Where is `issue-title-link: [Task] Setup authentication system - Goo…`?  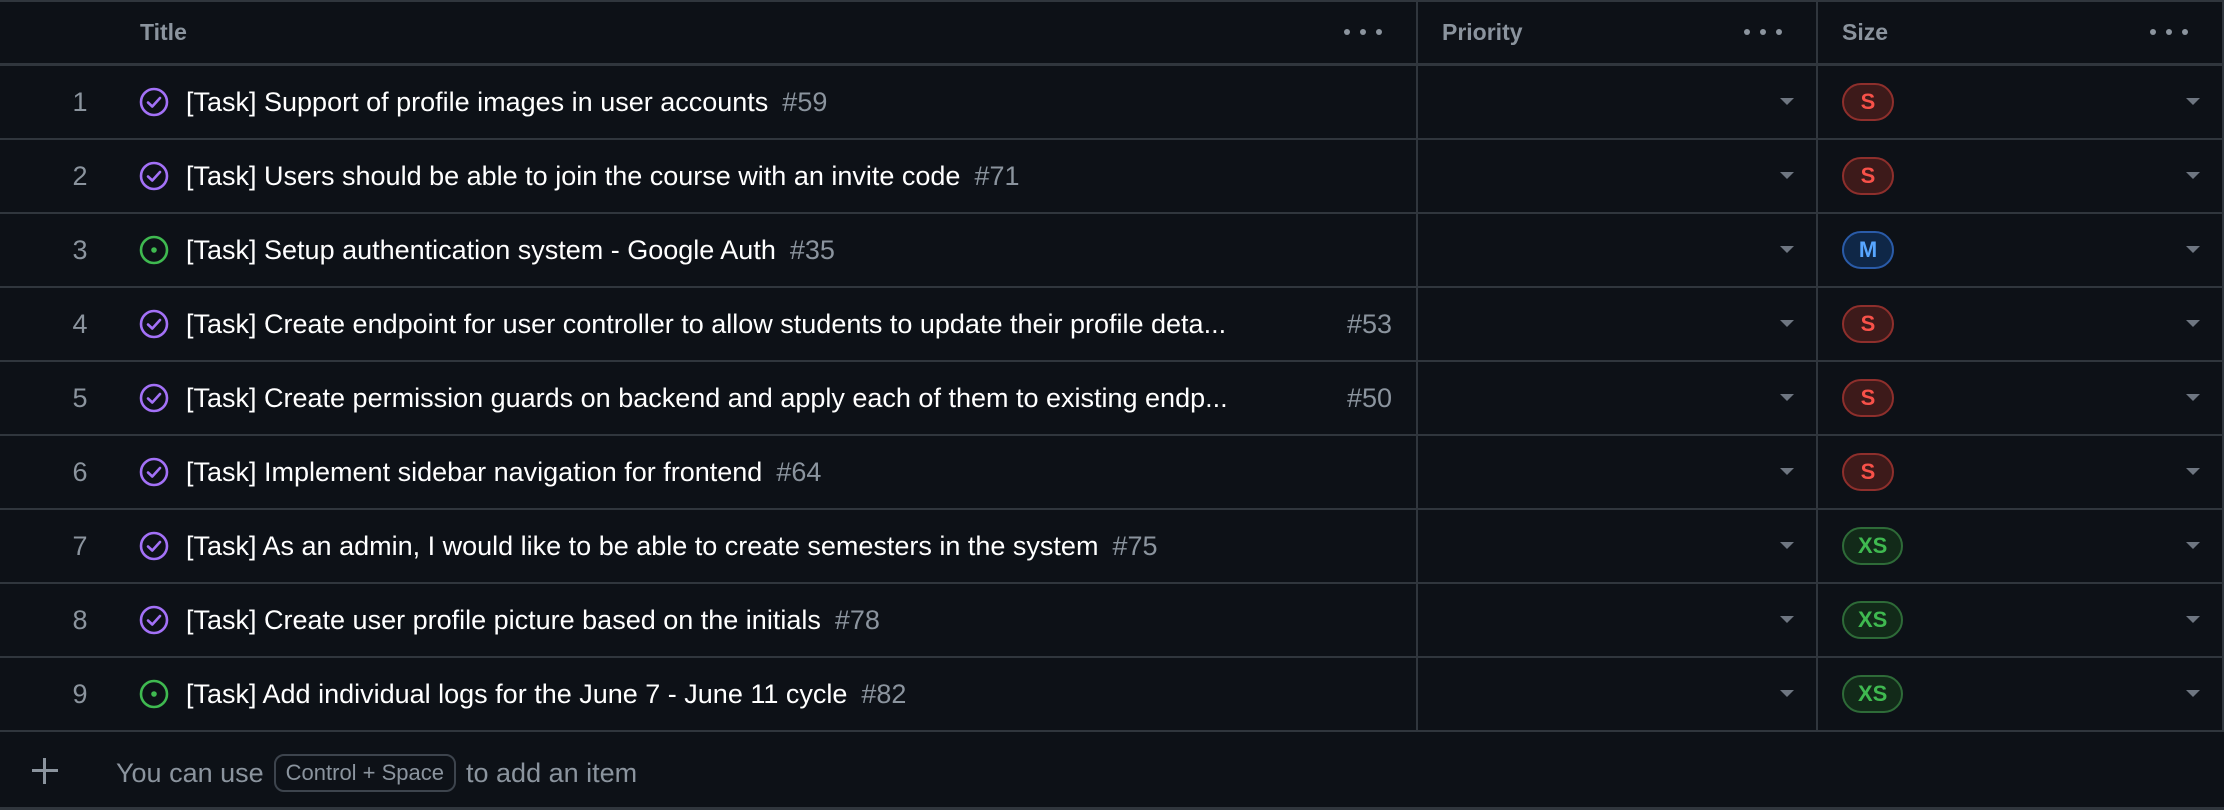 issue-title-link: [Task] Setup authentication system - Goo… is located at coordinates (481, 250).